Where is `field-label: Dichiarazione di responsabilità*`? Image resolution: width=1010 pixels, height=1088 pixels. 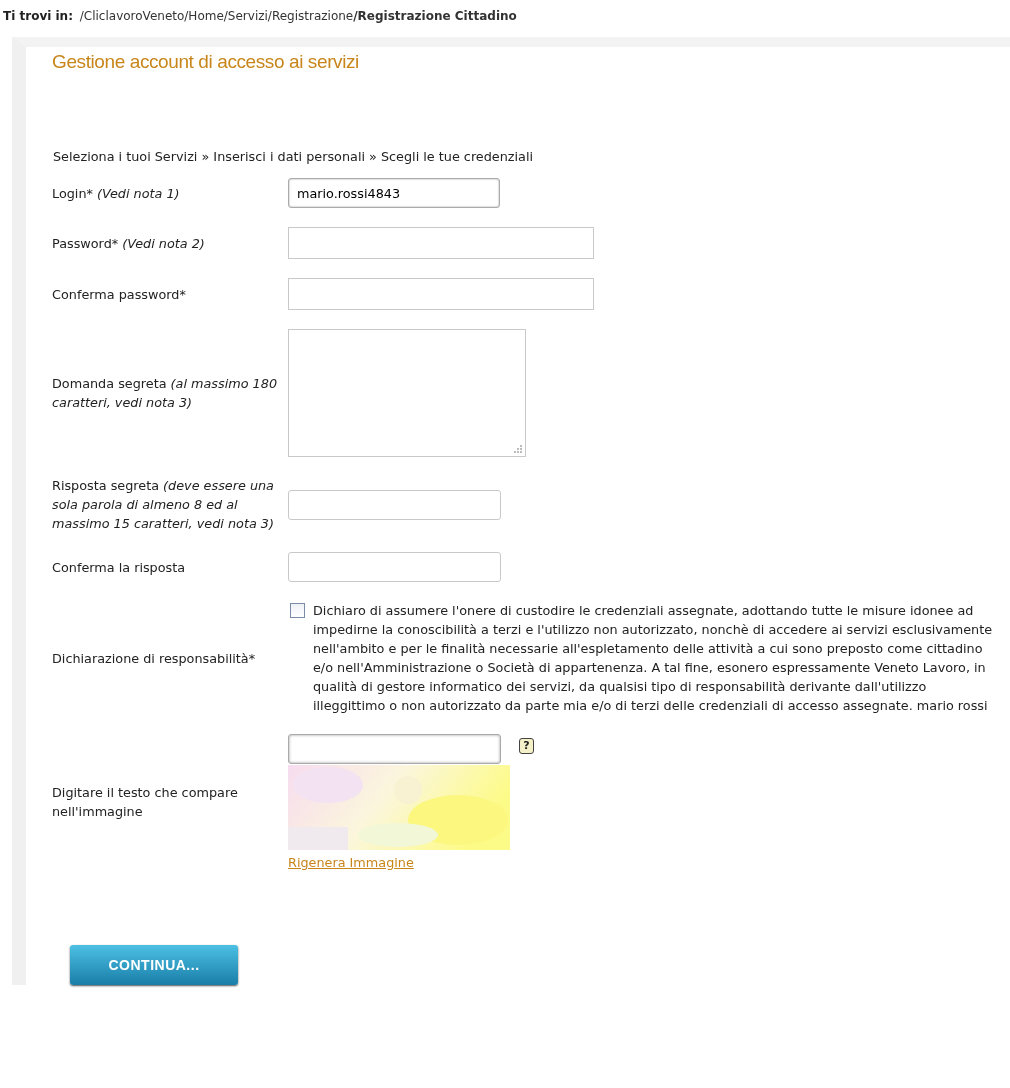 field-label: Dichiarazione di responsabilità* is located at coordinates (154, 658).